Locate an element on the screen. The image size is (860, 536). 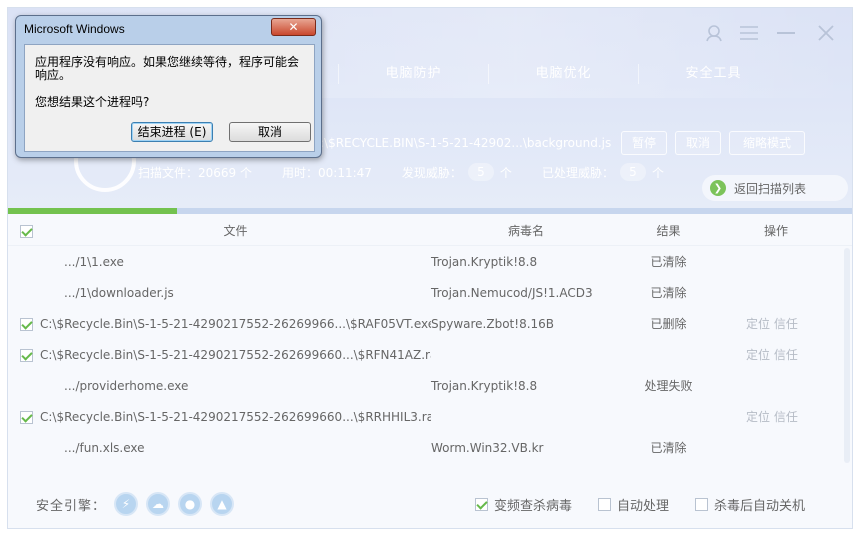
table-scrollbar is located at coordinates (847, 355).